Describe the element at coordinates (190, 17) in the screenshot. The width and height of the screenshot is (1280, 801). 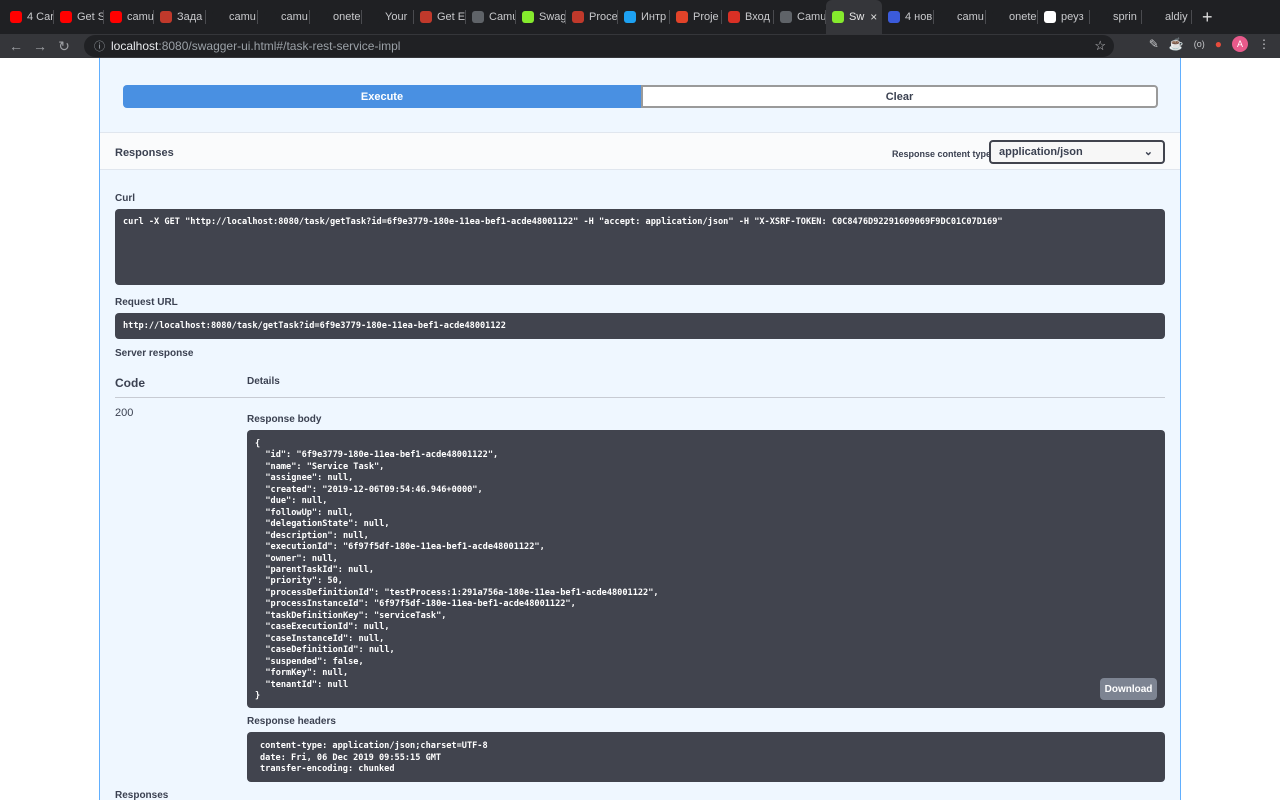
I see `browser-tab-label: Зада` at that location.